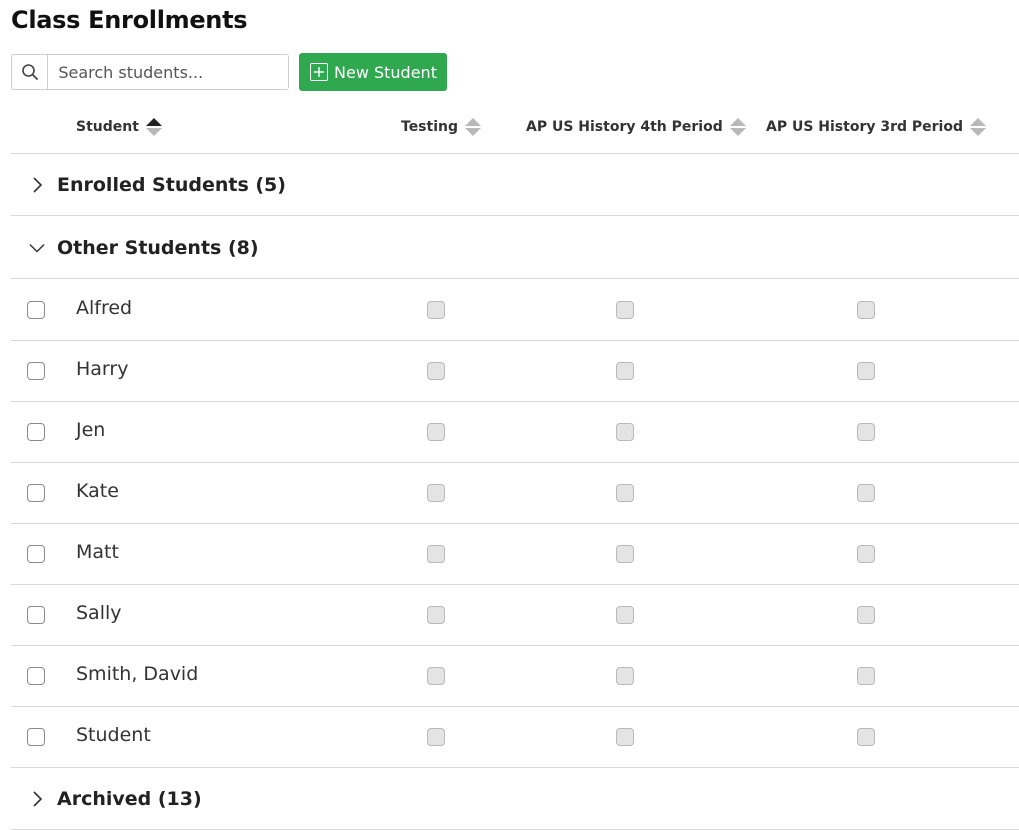 This screenshot has height=830, width=1019. What do you see at coordinates (91, 430) in the screenshot?
I see `student-name: Jen` at bounding box center [91, 430].